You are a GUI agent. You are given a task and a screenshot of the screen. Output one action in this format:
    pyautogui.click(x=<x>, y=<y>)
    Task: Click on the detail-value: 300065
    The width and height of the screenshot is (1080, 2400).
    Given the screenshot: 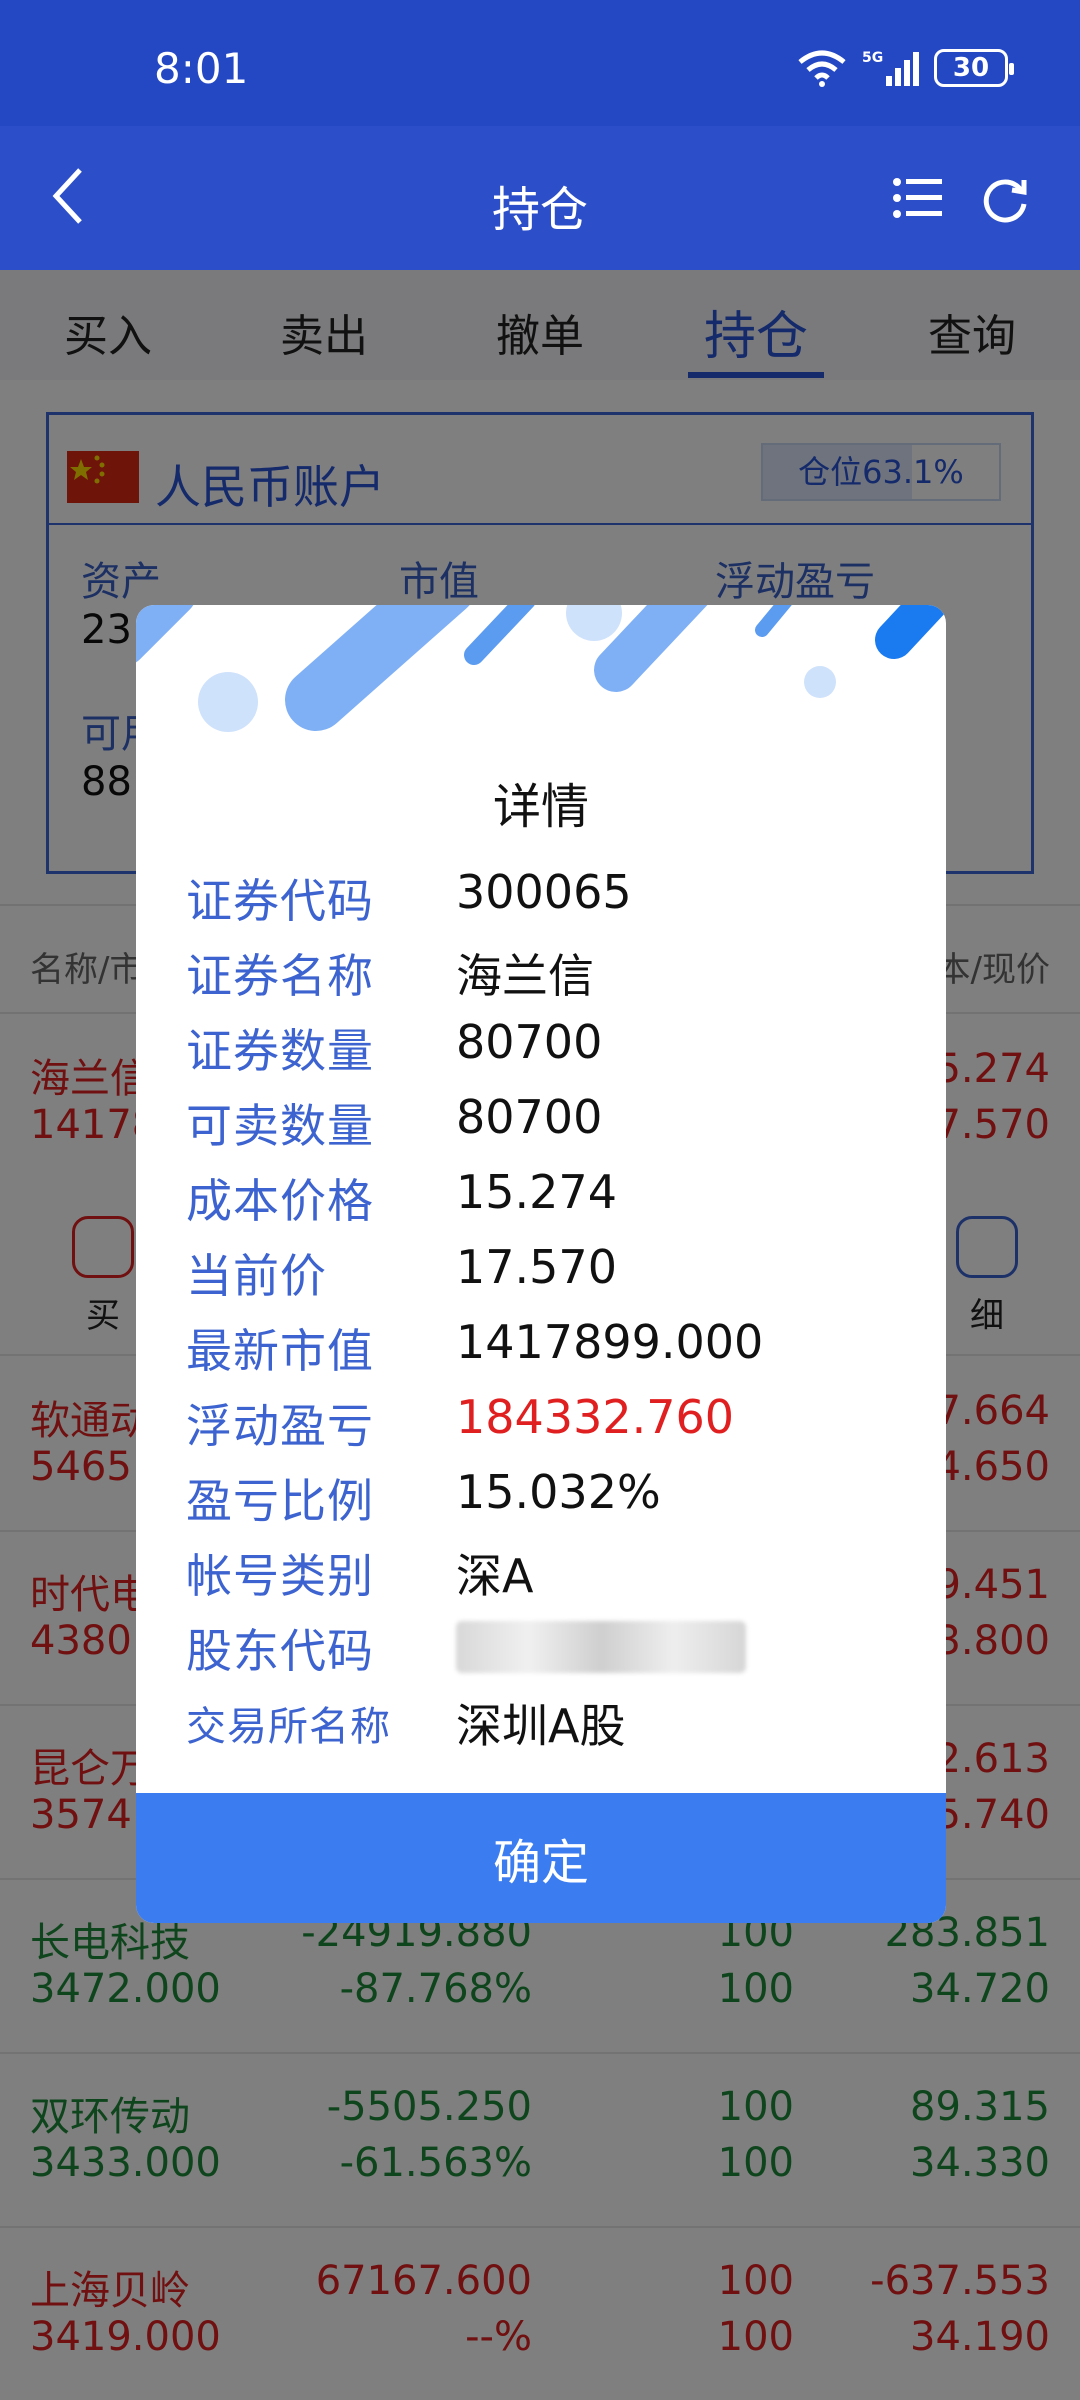 What is the action you would take?
    pyautogui.click(x=544, y=892)
    